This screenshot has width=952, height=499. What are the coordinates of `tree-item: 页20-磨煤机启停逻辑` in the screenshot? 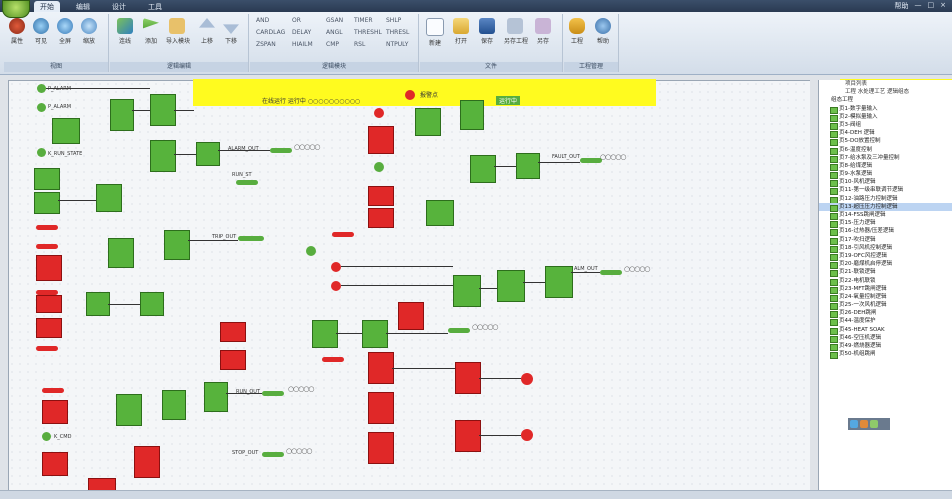 It's located at (885, 265).